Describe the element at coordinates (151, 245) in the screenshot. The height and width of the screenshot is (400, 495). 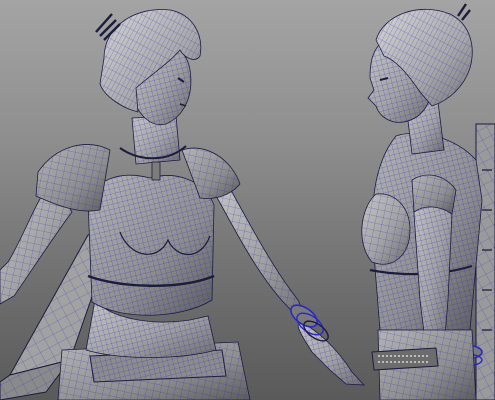
I see `top-mesh` at that location.